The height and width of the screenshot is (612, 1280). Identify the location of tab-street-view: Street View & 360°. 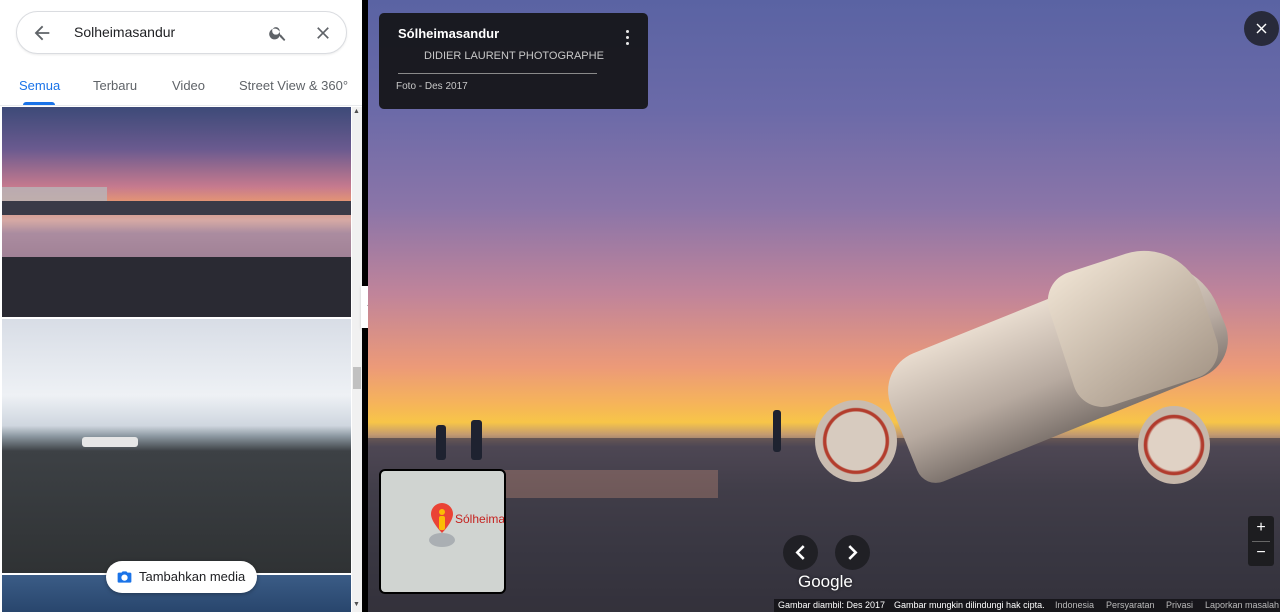
(293, 85).